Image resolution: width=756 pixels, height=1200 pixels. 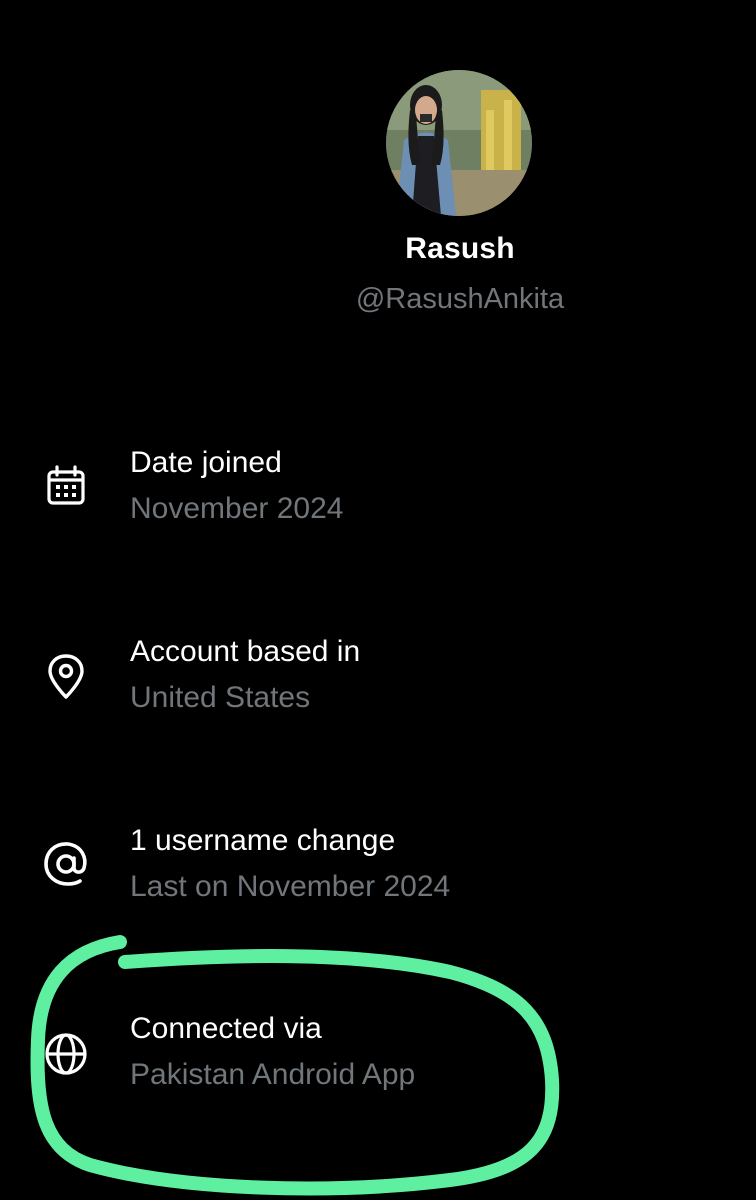 I want to click on account-based-in-label: Account based in, so click(x=245, y=651).